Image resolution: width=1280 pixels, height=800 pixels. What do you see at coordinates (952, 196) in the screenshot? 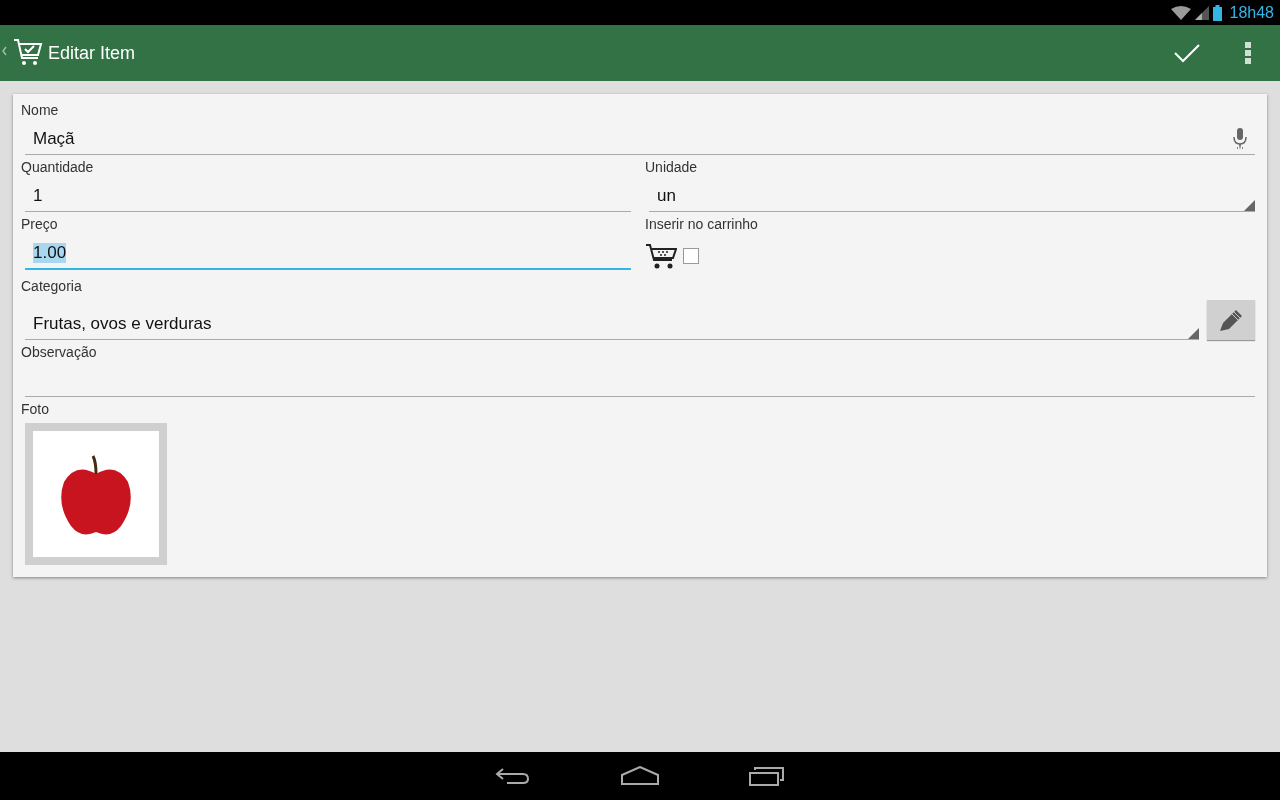
I see `dropdown-field: un` at bounding box center [952, 196].